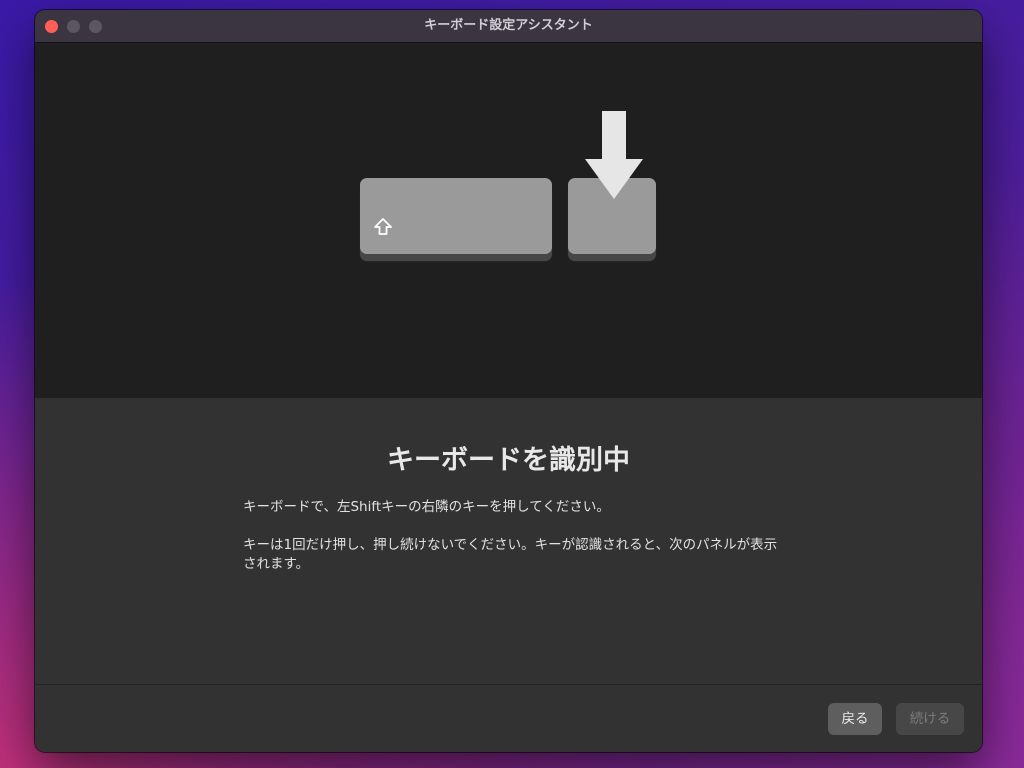 The height and width of the screenshot is (768, 1024). What do you see at coordinates (855, 719) in the screenshot?
I see `back-button: 戻る` at bounding box center [855, 719].